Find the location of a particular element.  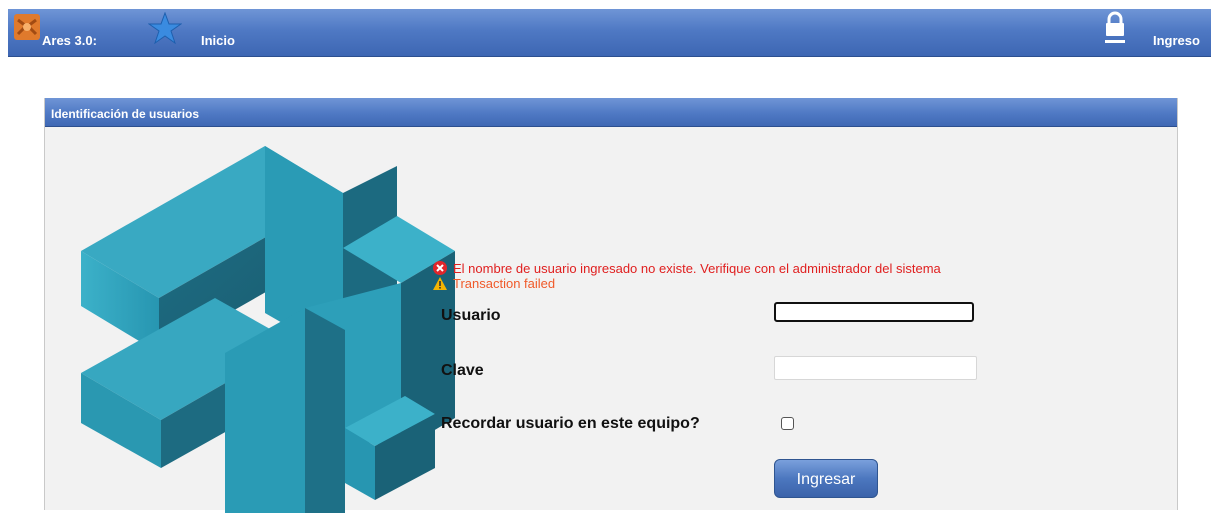

app-name: Ares 3.0: is located at coordinates (69, 40).